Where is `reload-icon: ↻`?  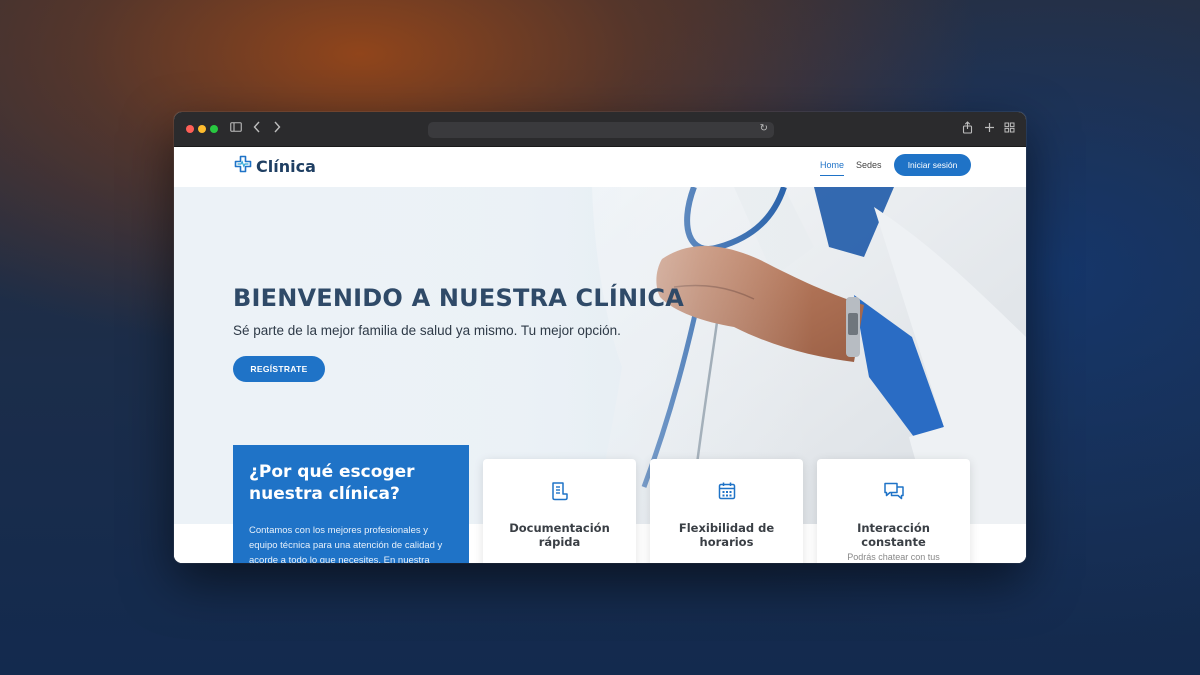 reload-icon: ↻ is located at coordinates (764, 128).